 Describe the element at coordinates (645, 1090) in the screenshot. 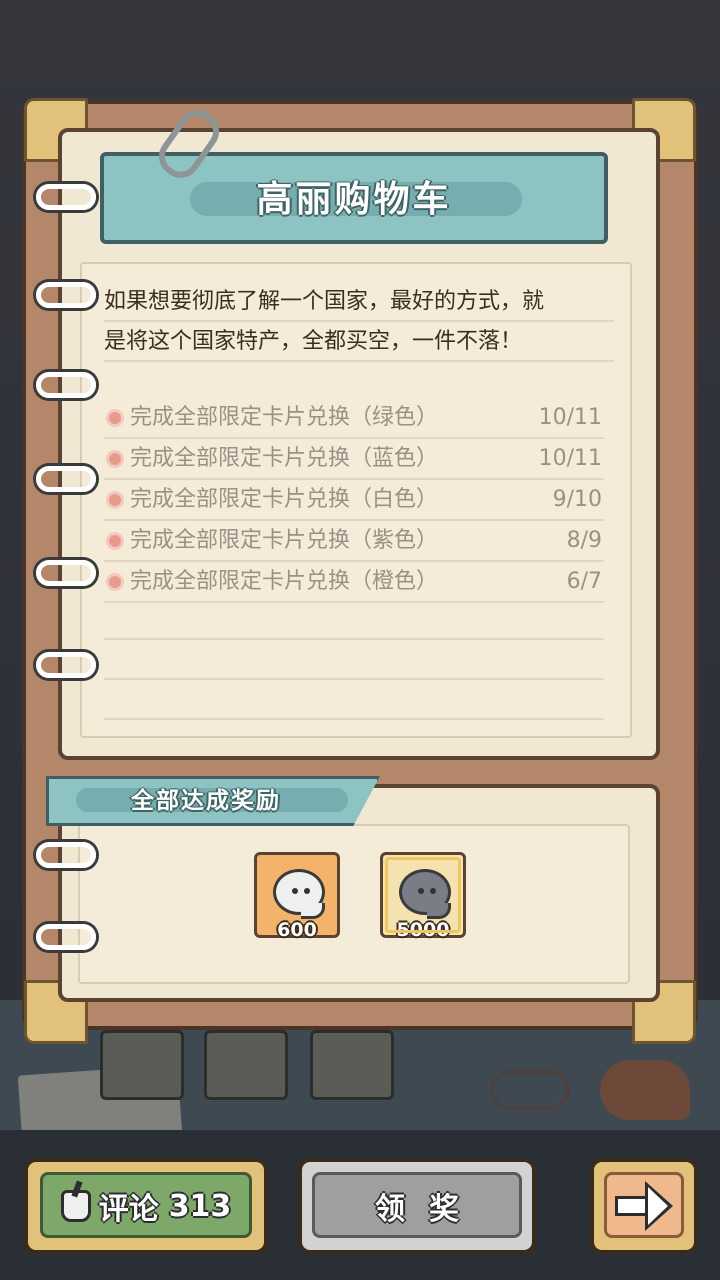

I see `pipe-icon` at that location.